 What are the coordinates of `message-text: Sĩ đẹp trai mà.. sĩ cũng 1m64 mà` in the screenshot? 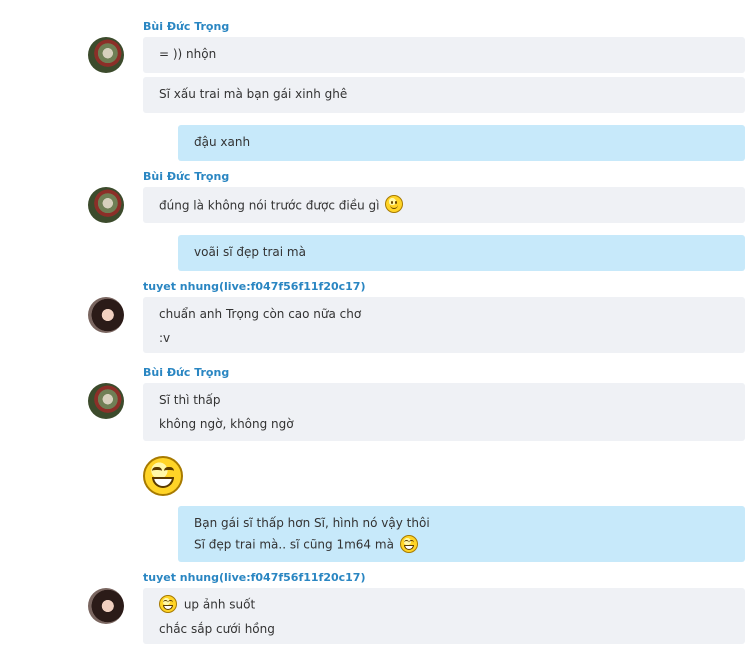 It's located at (294, 544).